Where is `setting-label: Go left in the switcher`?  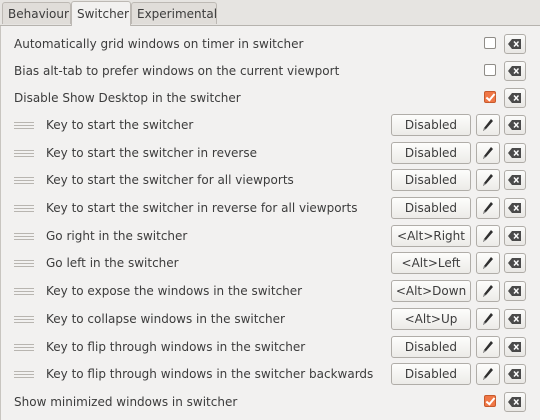
setting-label: Go left in the switcher is located at coordinates (112, 263).